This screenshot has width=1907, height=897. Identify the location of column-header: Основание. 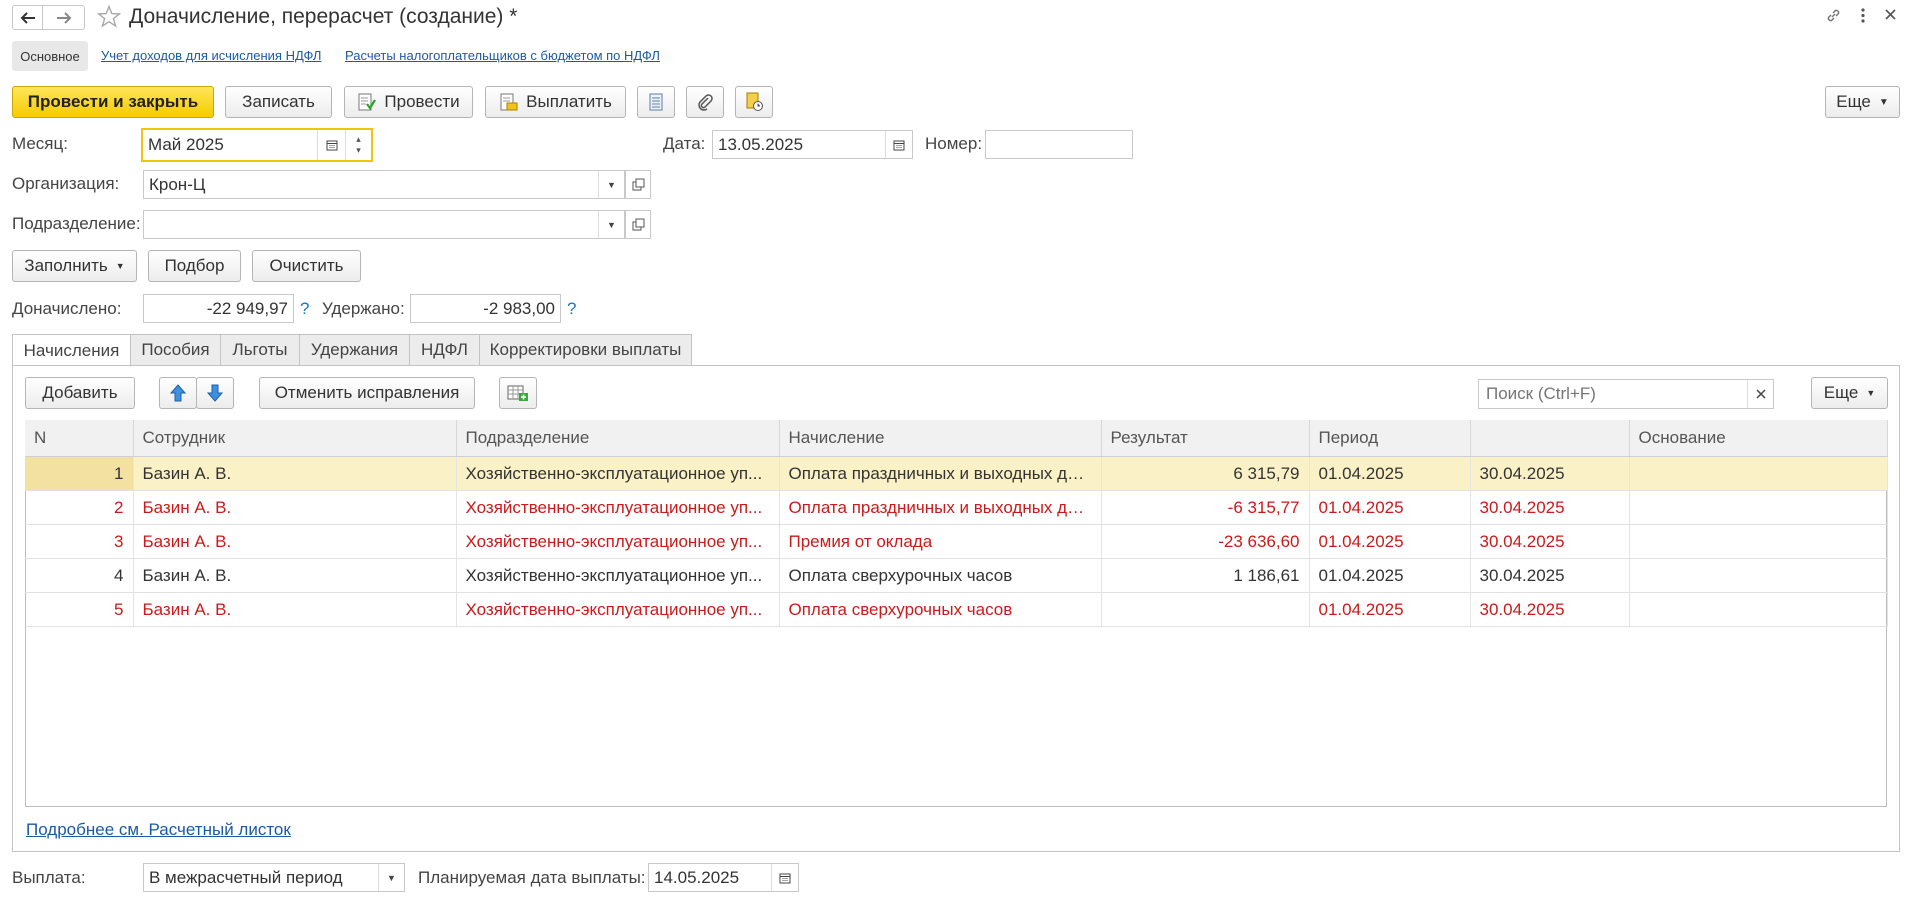
(1758, 438).